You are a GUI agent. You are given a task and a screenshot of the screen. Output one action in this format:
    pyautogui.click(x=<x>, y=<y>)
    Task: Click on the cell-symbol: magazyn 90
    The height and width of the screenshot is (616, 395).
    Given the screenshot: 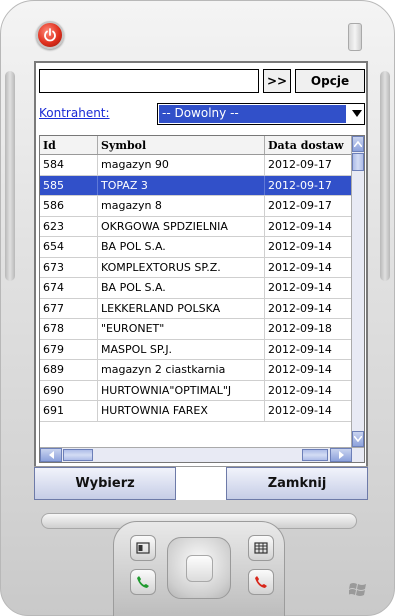 What is the action you would take?
    pyautogui.click(x=181, y=165)
    